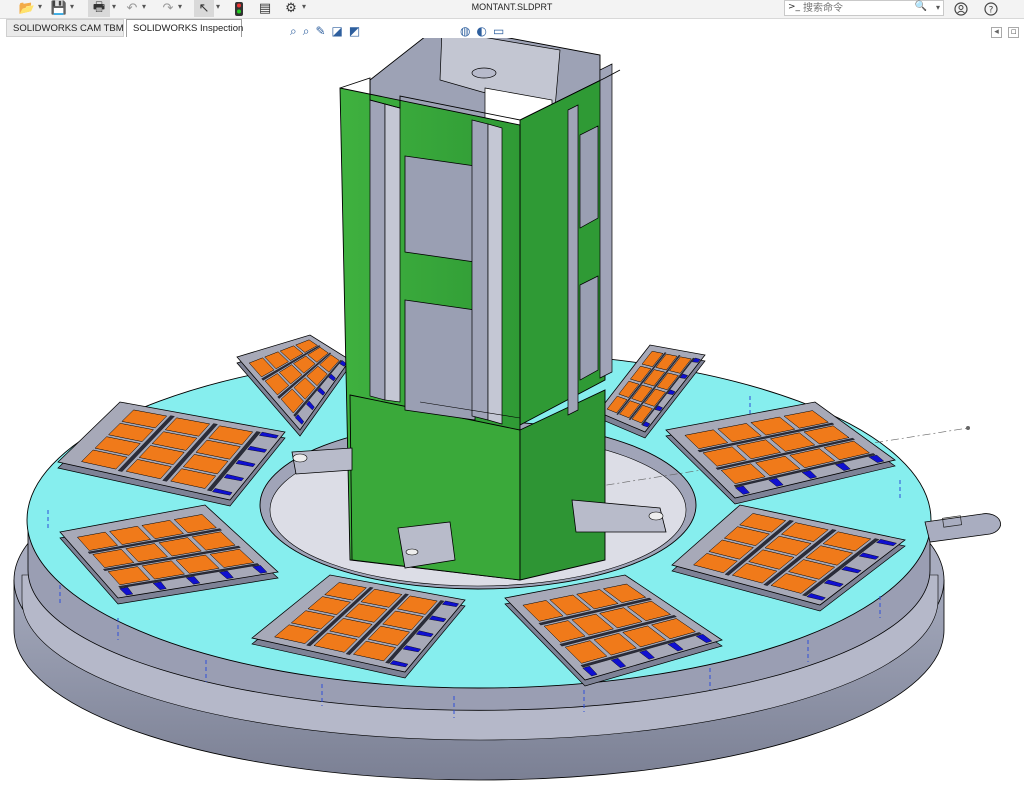 The image size is (1024, 789). I want to click on search-commands-box: >_ 🔍 ▾, so click(864, 8).